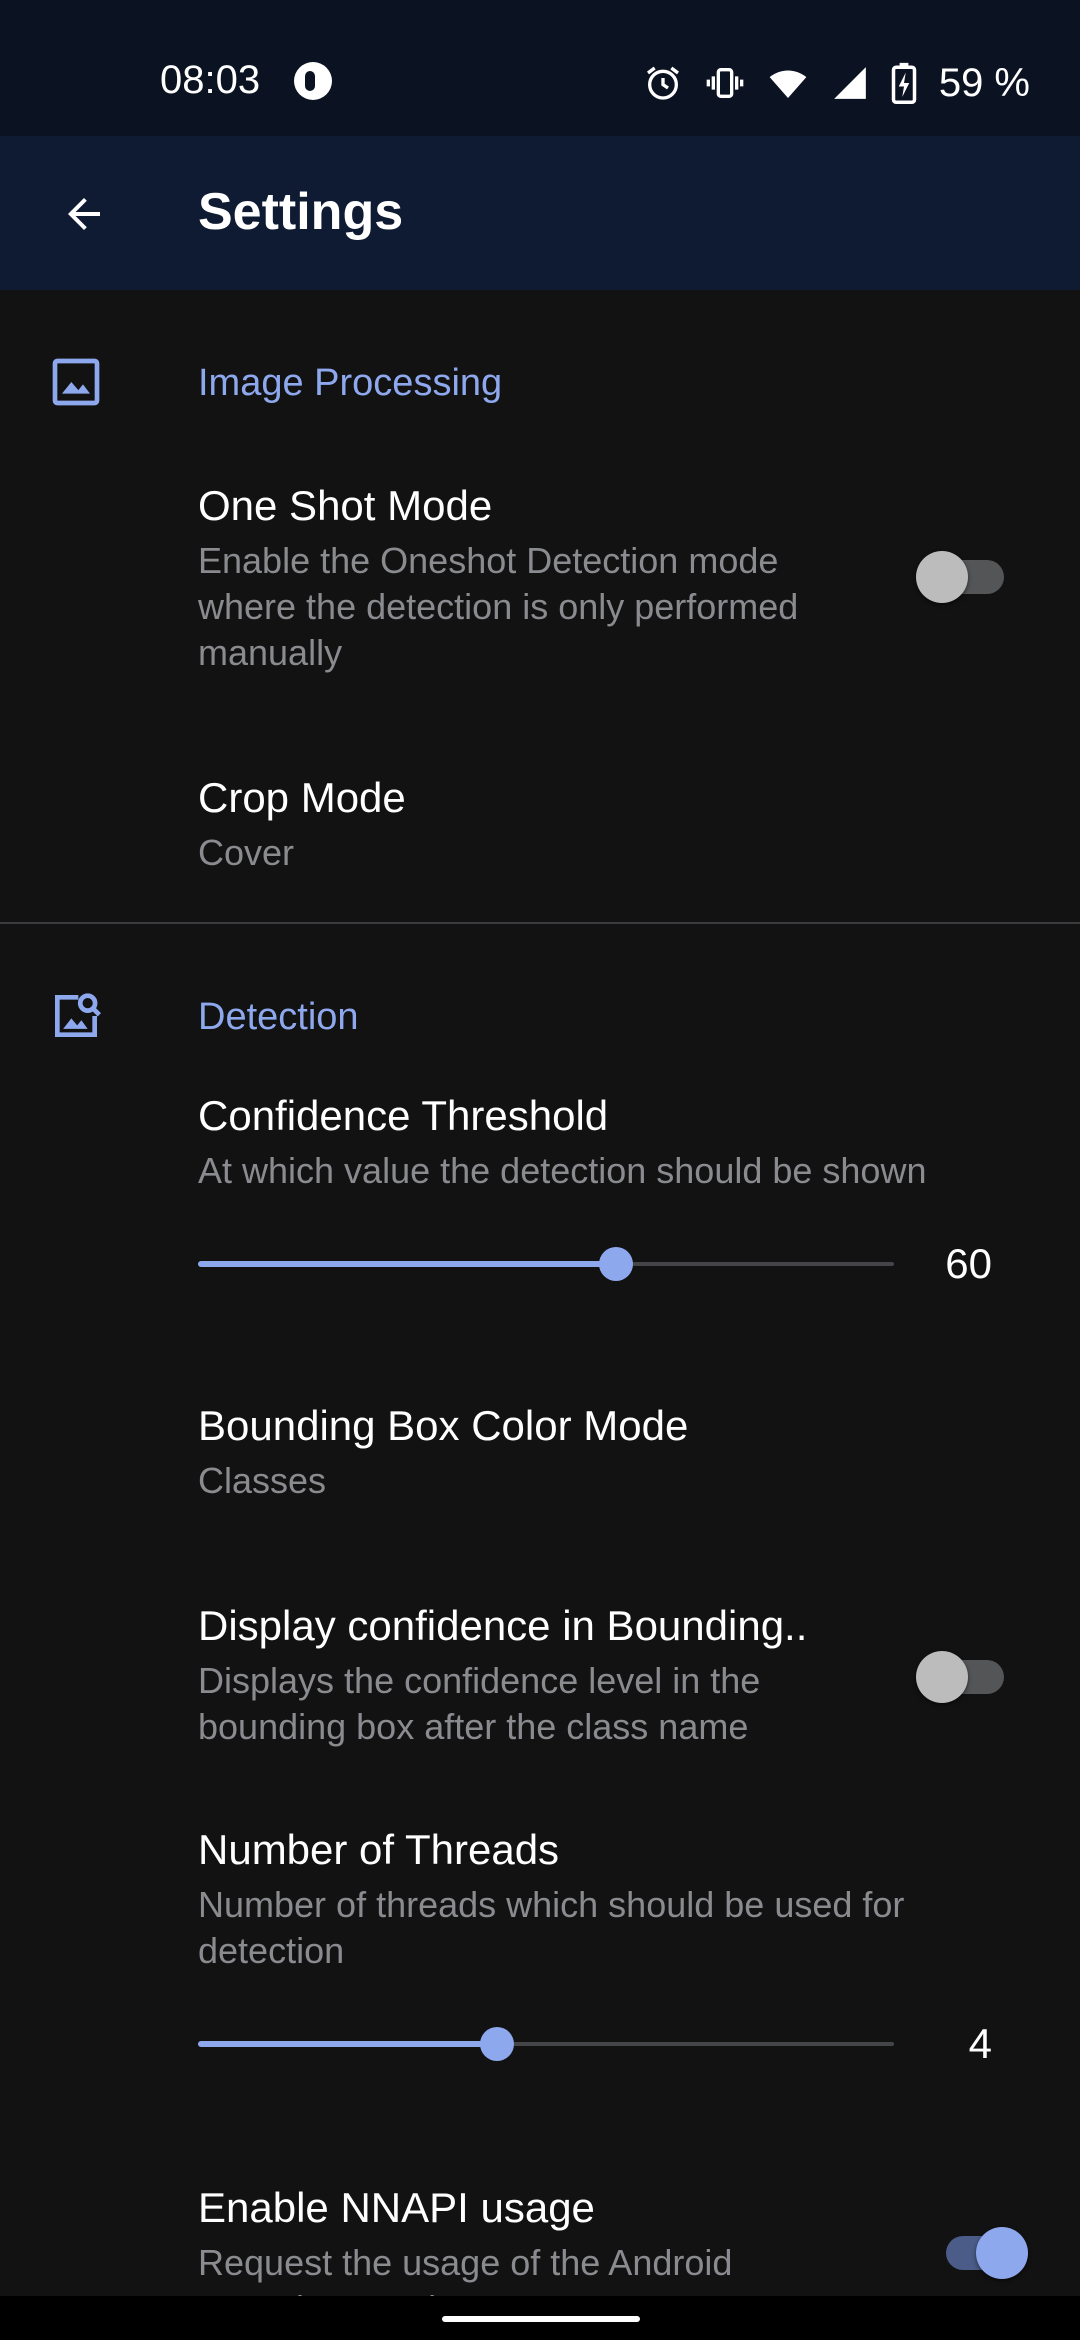 The width and height of the screenshot is (1080, 2340). I want to click on battery-charging-icon, so click(904, 83).